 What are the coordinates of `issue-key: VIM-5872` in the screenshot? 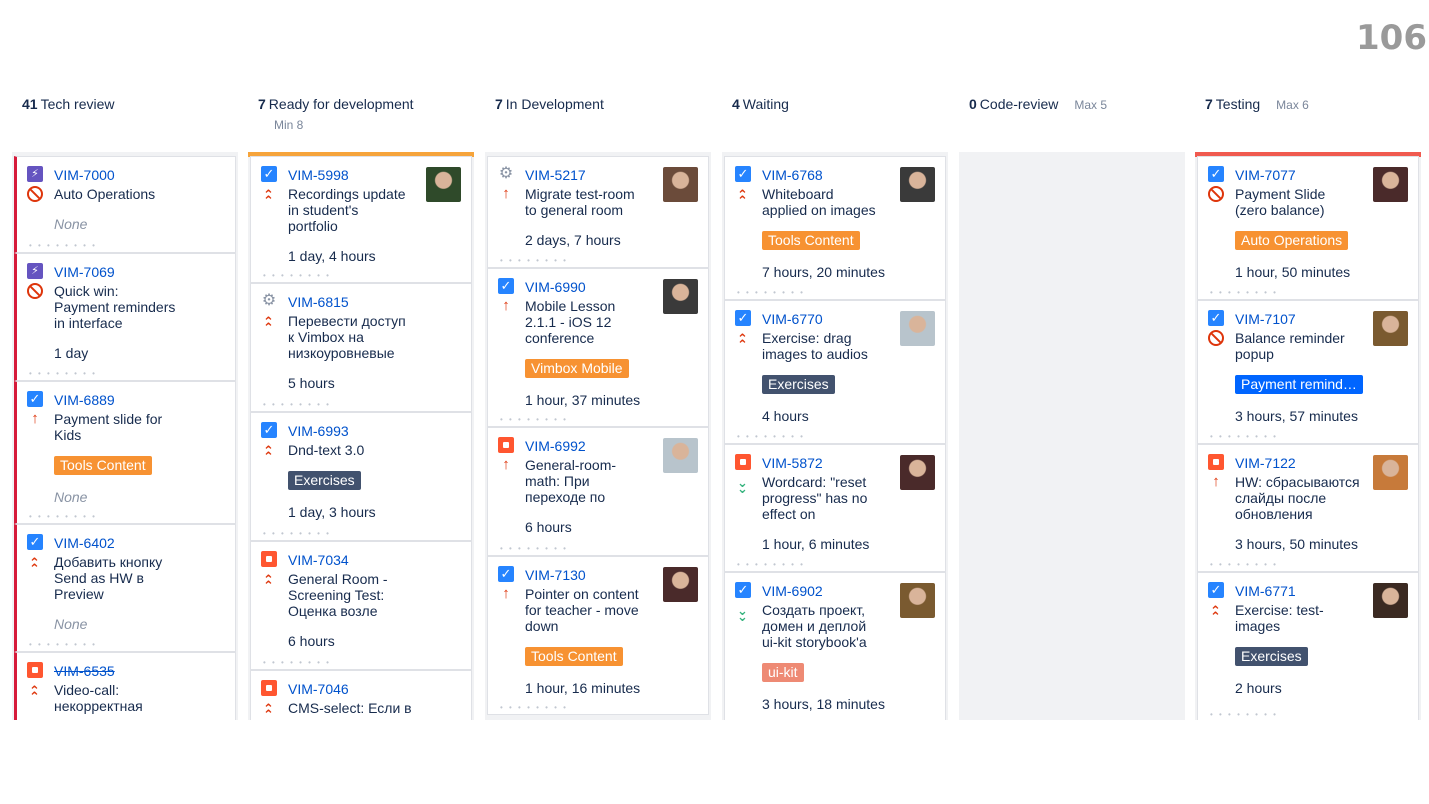 It's located at (792, 463).